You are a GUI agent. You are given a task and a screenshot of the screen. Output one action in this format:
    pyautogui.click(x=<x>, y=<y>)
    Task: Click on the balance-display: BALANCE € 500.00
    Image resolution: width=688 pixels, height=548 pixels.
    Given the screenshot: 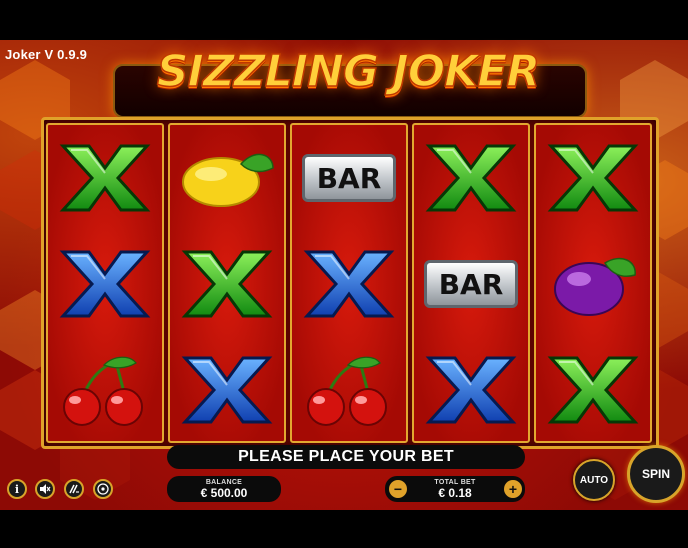 What is the action you would take?
    pyautogui.click(x=224, y=489)
    